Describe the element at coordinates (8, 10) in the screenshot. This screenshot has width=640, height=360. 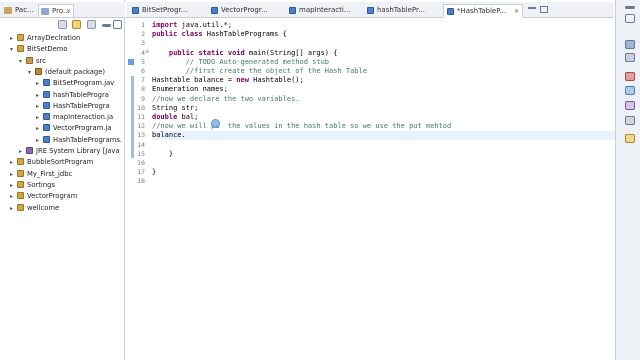
I see `package-explorer-icon` at that location.